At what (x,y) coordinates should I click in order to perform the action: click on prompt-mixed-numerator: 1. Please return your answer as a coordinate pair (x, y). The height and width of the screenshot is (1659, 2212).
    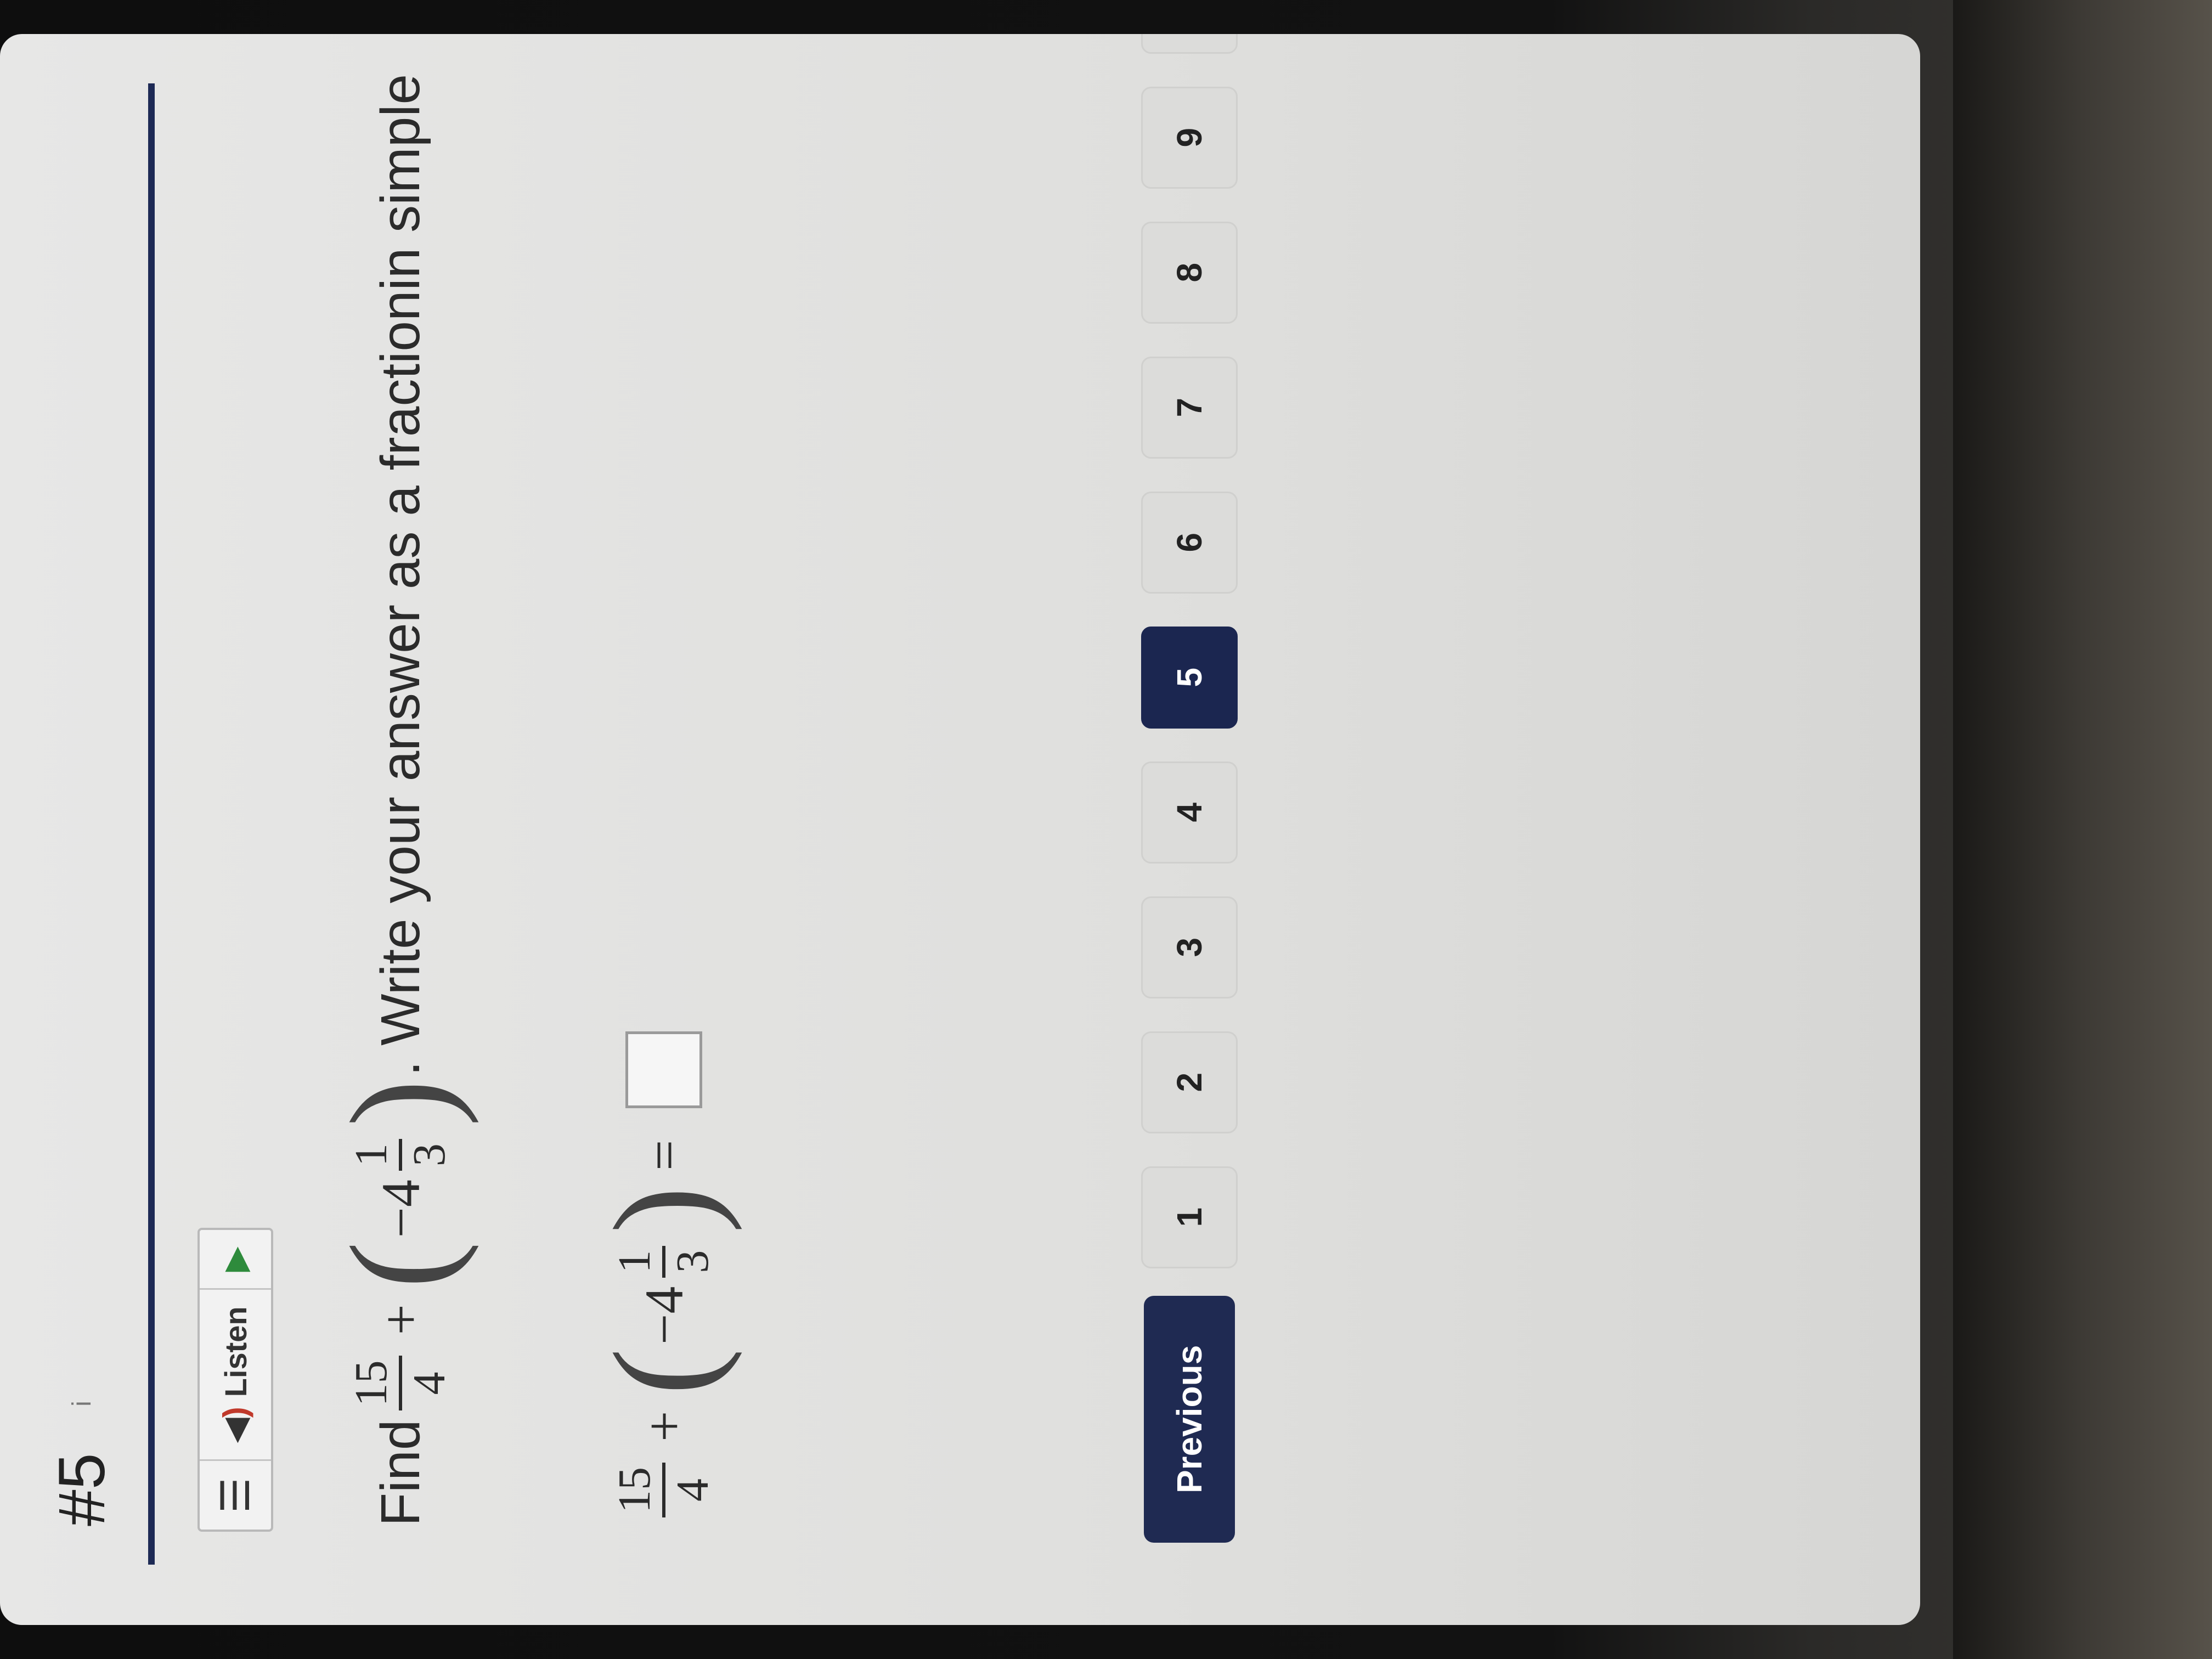
    Looking at the image, I should click on (374, 1155).